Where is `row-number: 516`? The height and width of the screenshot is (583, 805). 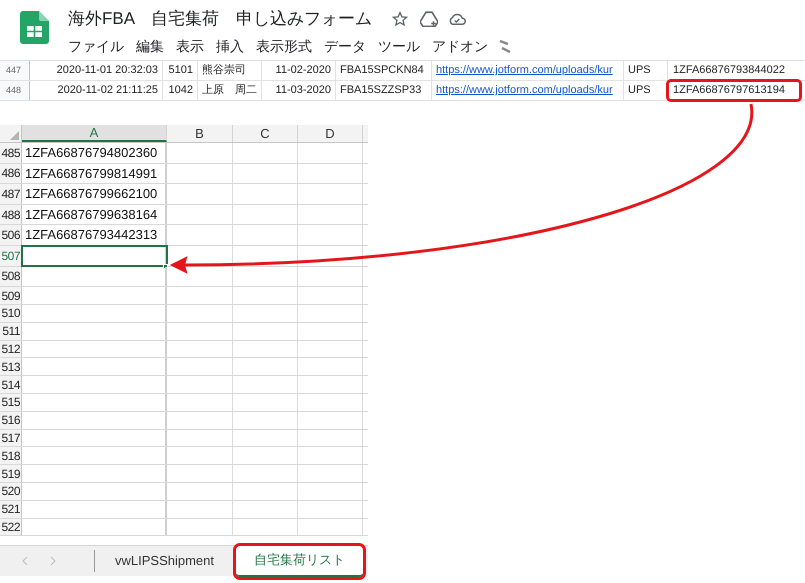
row-number: 516 is located at coordinates (11, 420).